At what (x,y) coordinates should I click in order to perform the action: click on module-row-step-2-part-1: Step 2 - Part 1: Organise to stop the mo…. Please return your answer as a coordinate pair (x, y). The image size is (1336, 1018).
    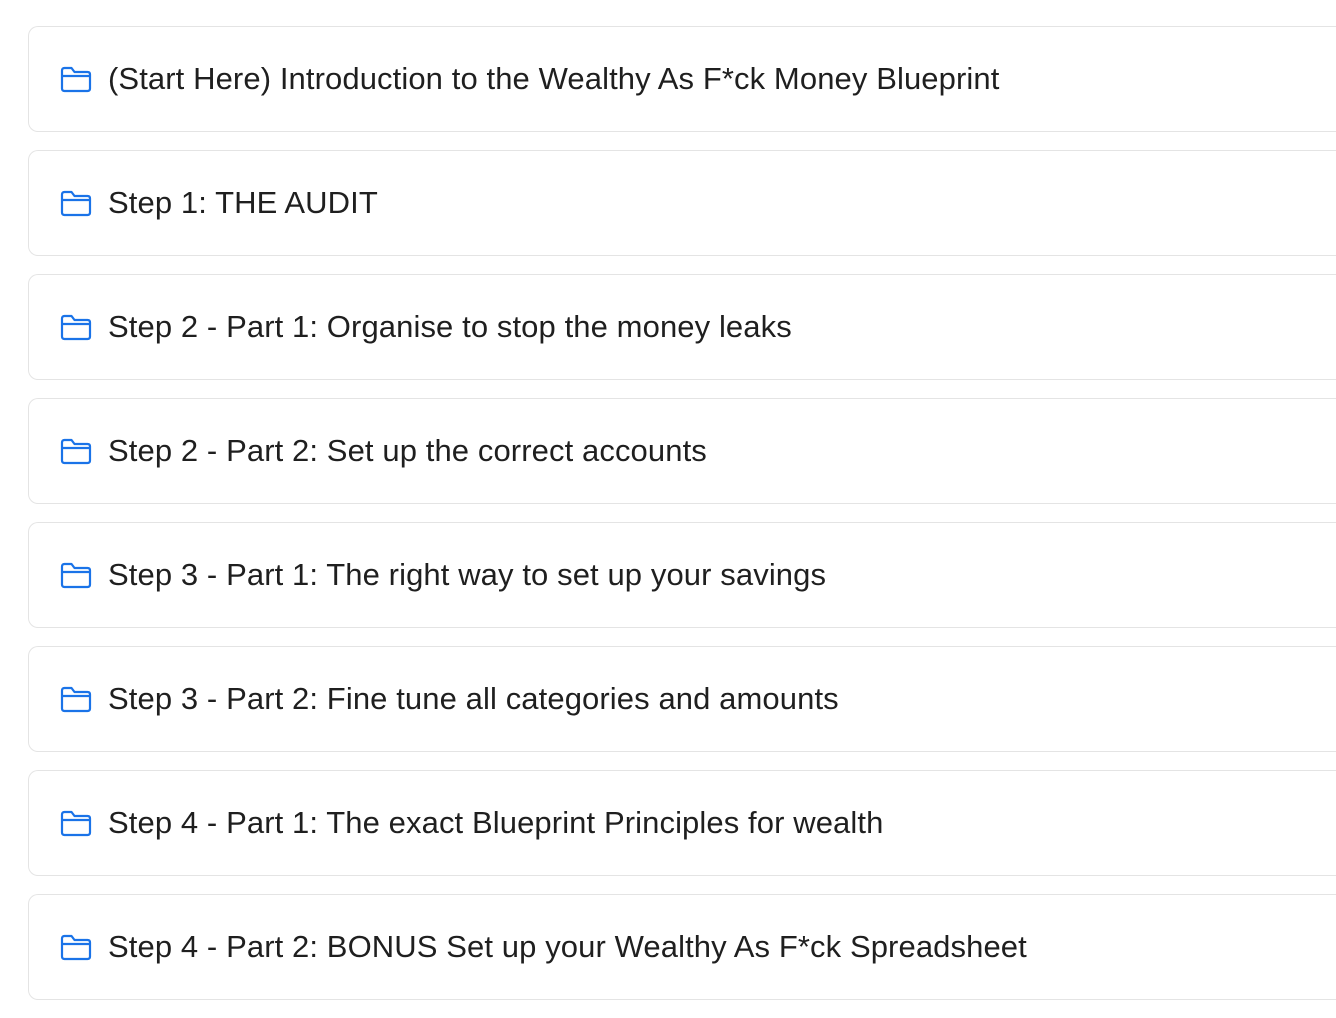
    Looking at the image, I should click on (682, 327).